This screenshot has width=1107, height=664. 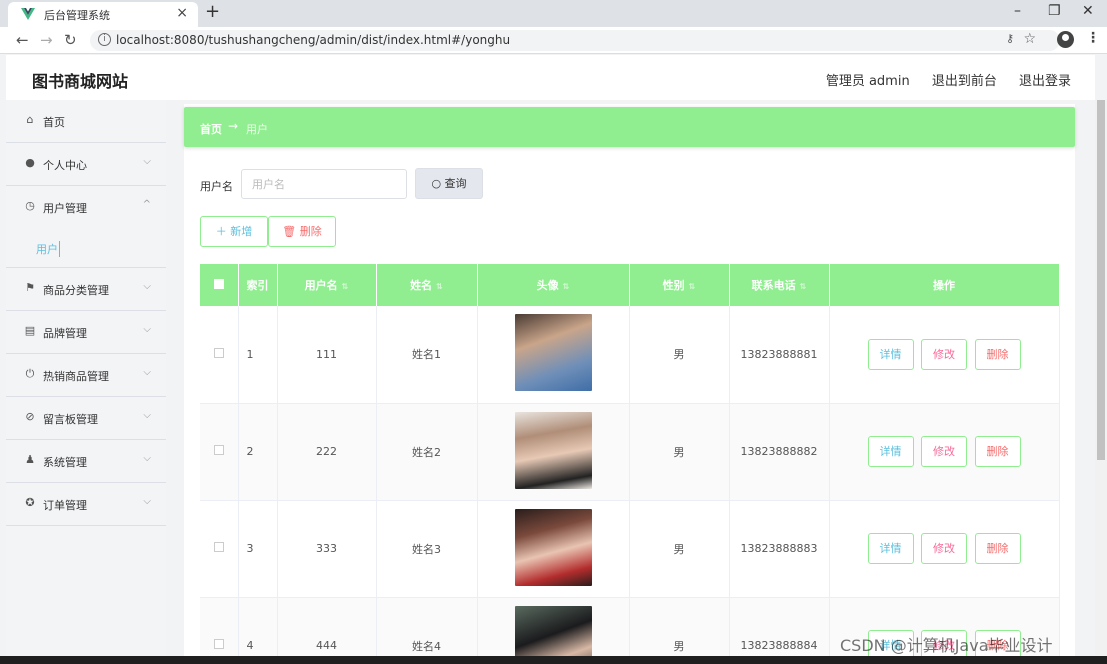 I want to click on new-tab-icon: +, so click(x=212, y=11).